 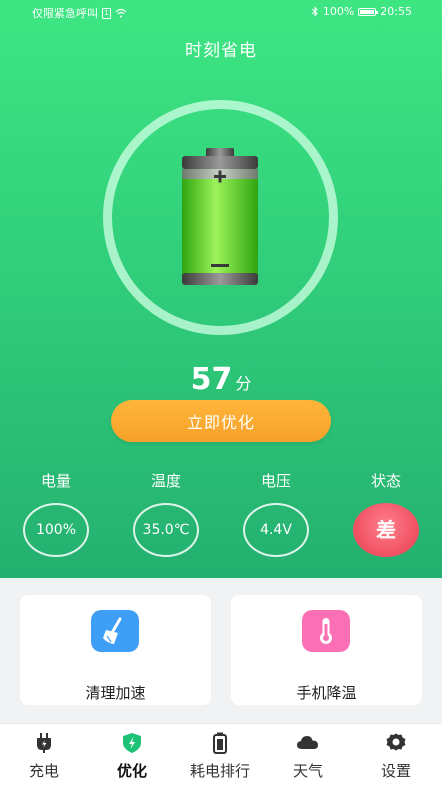 What do you see at coordinates (338, 11) in the screenshot?
I see `battery-percent: 100%` at bounding box center [338, 11].